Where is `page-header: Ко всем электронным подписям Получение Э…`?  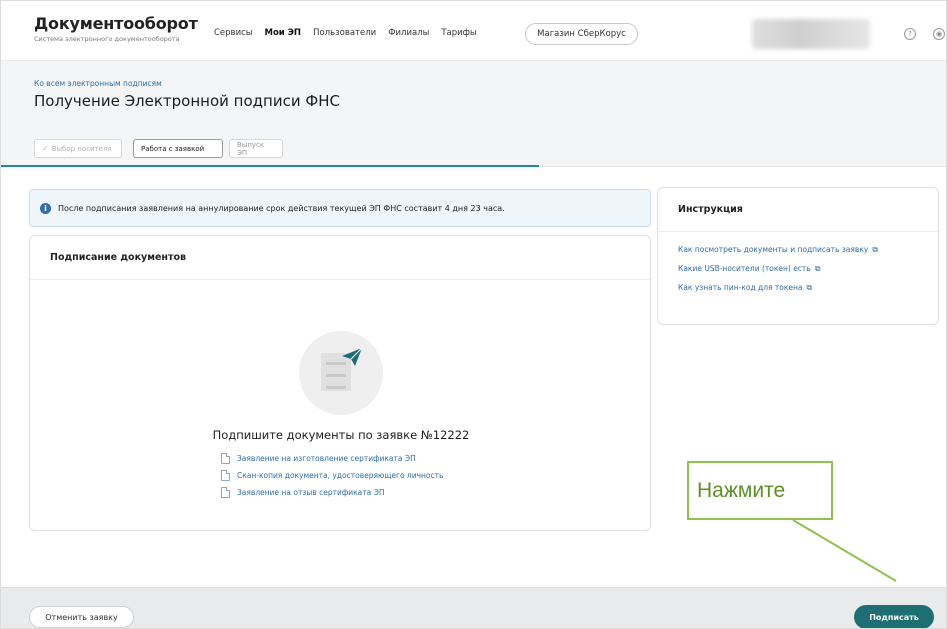 page-header: Ко всем электронным подписям Получение Э… is located at coordinates (473, 90).